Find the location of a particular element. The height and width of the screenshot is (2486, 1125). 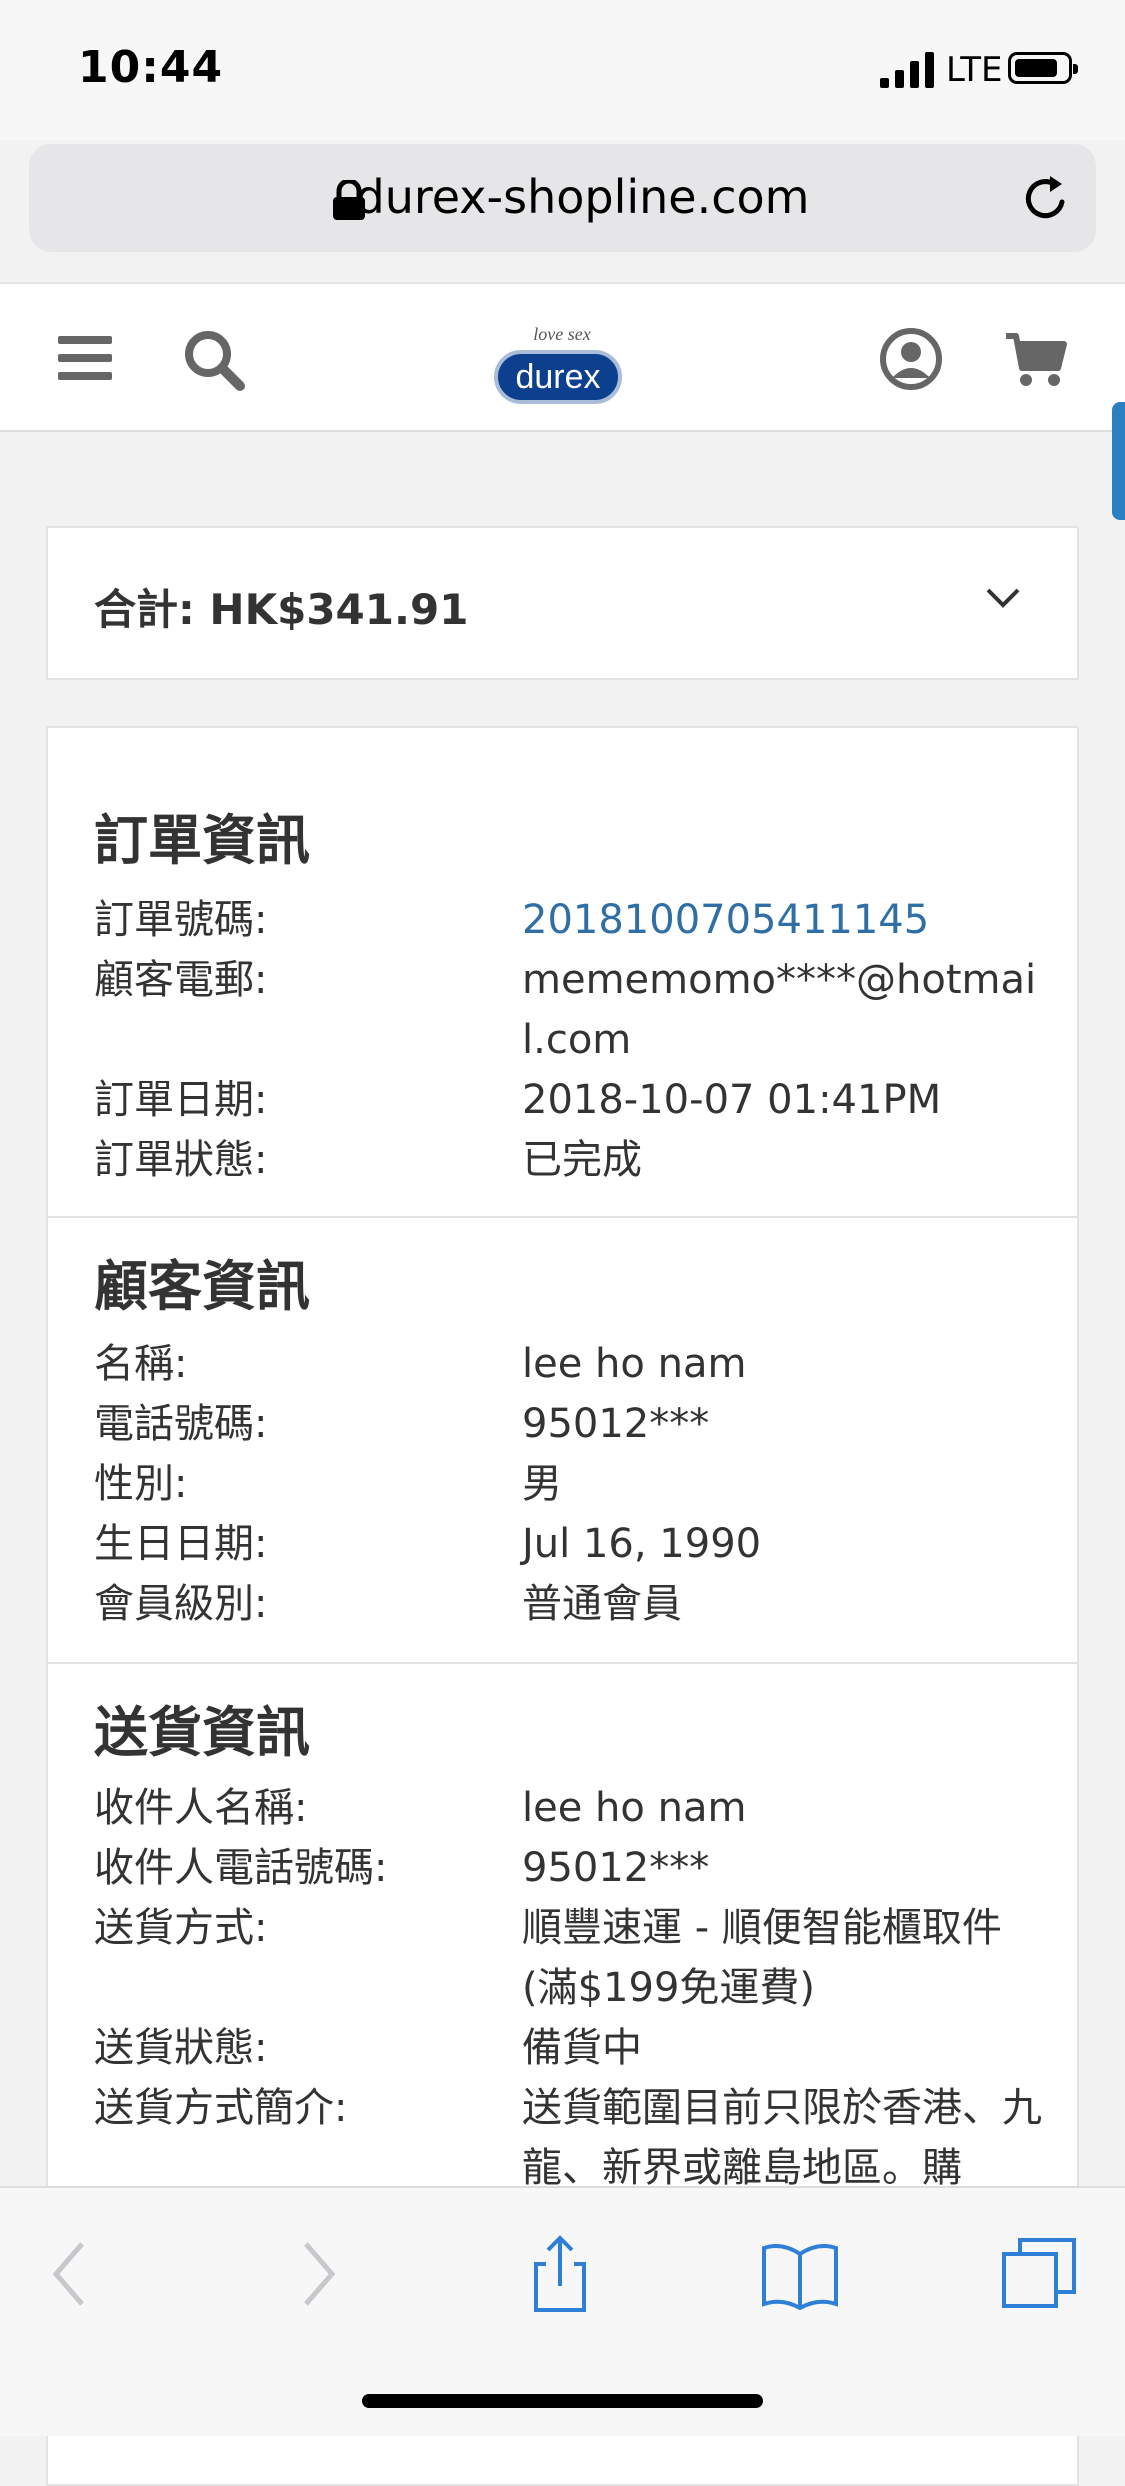

tabs-icon is located at coordinates (1040, 2274).